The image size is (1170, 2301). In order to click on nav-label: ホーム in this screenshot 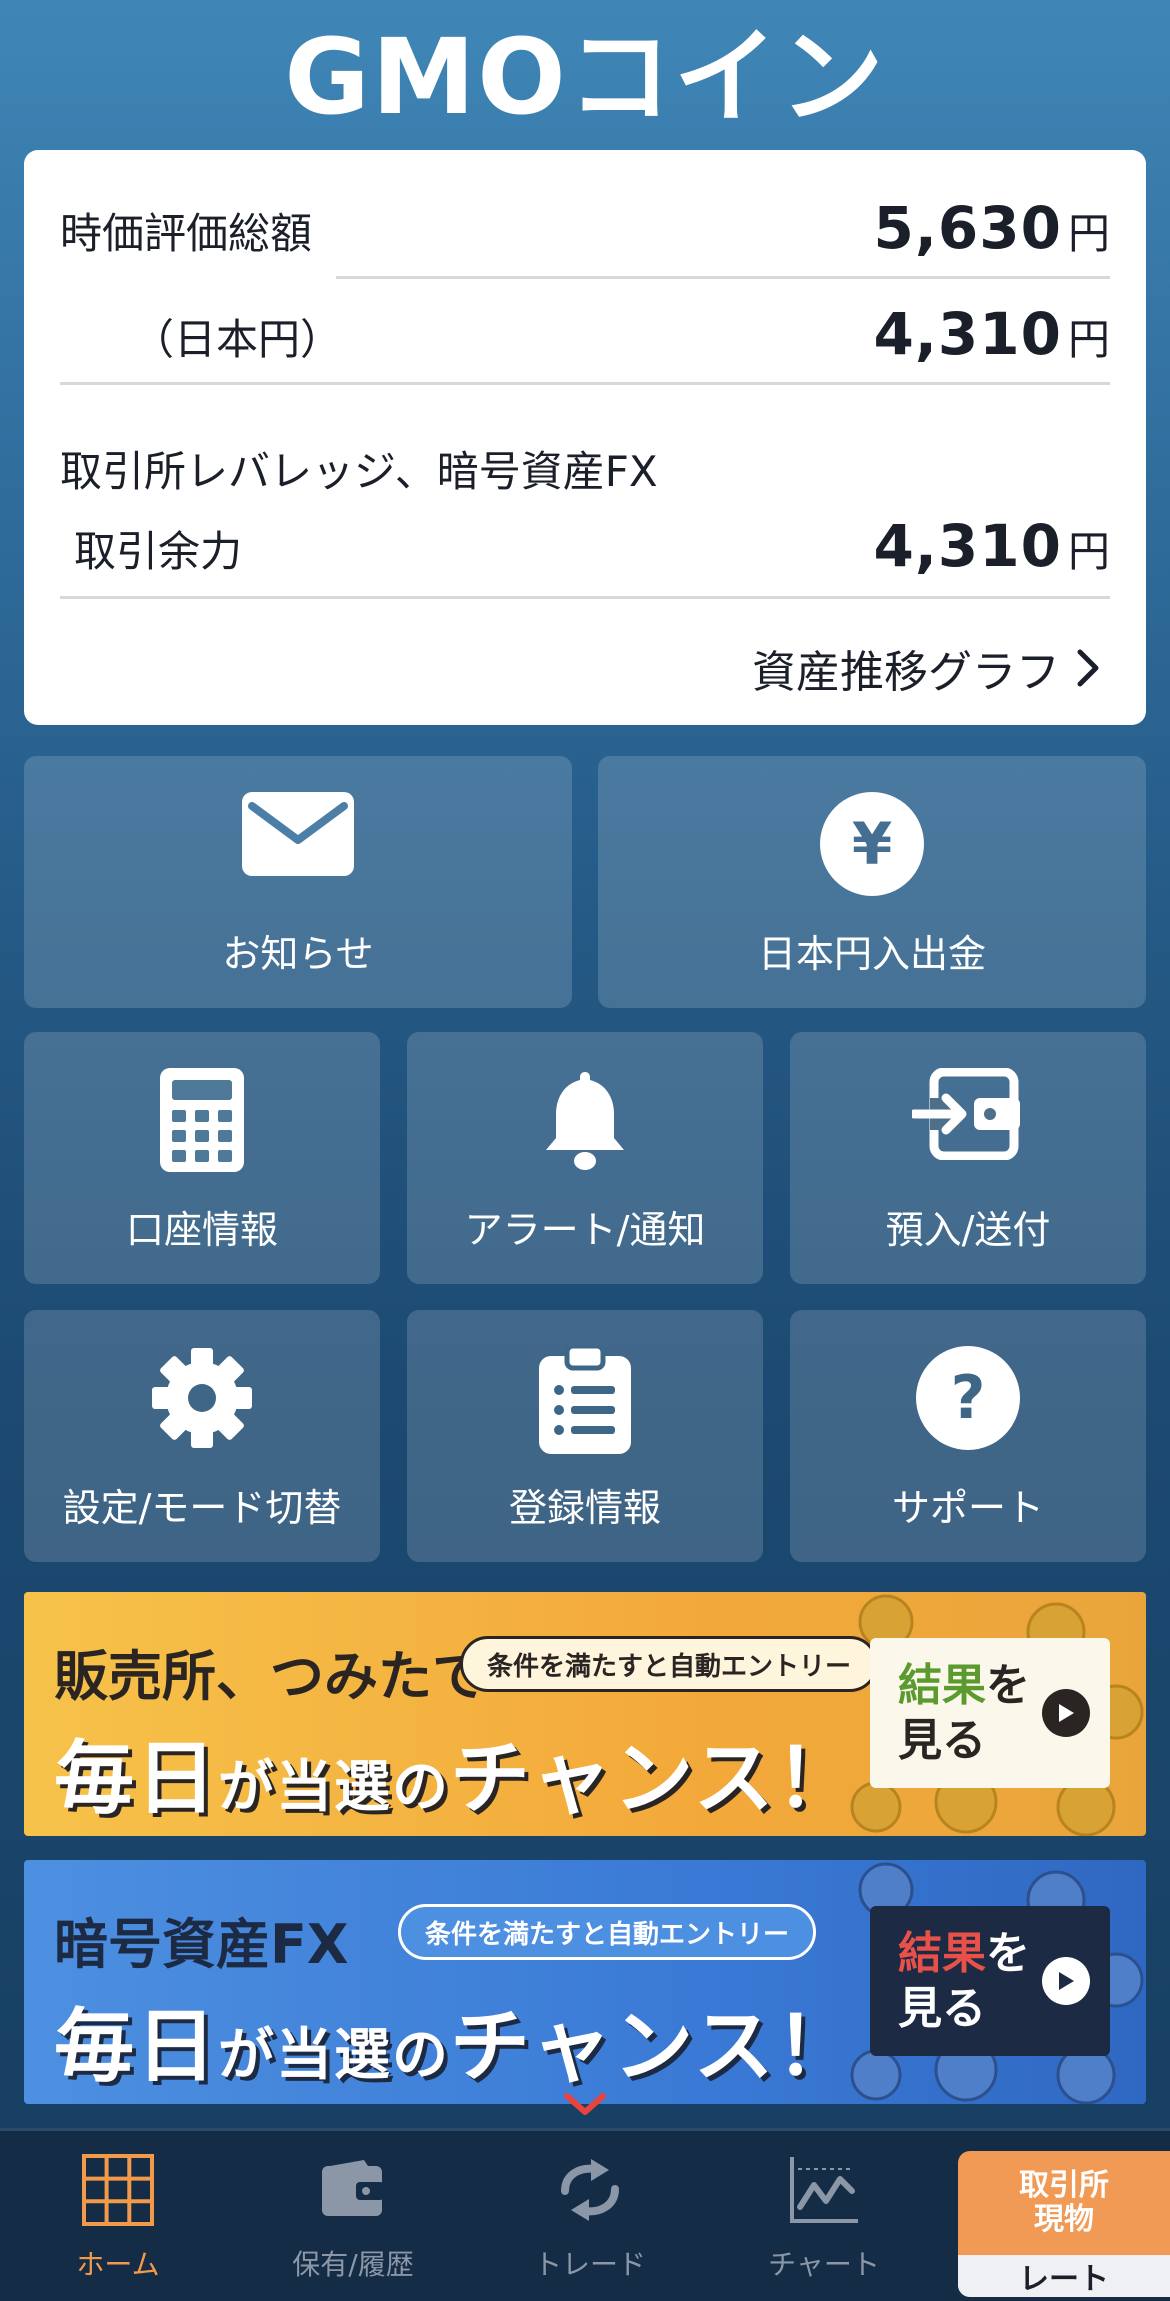, I will do `click(118, 2264)`.